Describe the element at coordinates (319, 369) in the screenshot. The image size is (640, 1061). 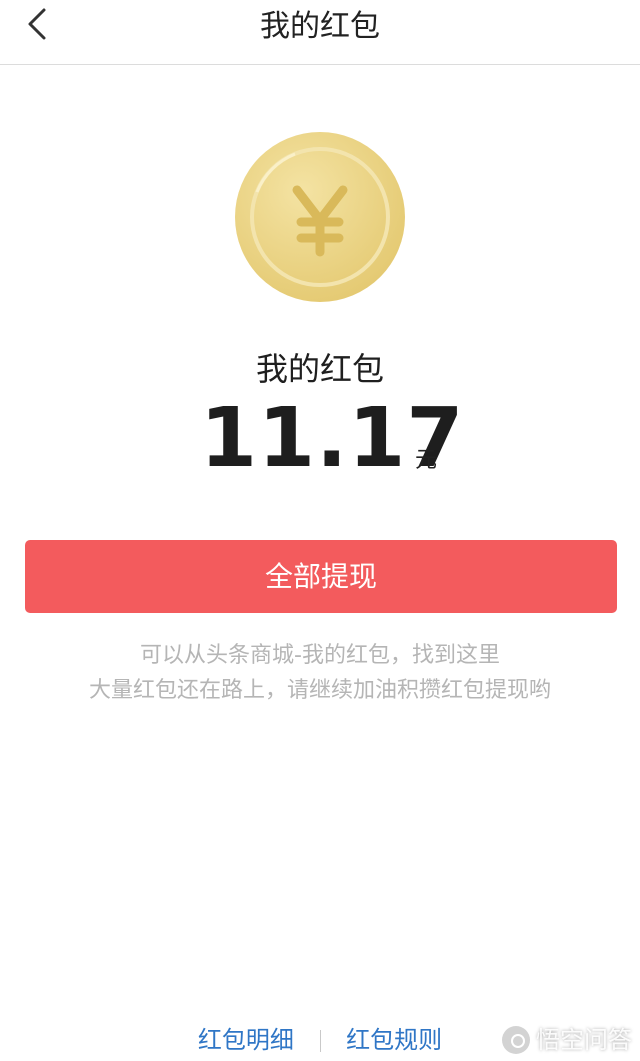
I see `balance-label: 我的红包` at that location.